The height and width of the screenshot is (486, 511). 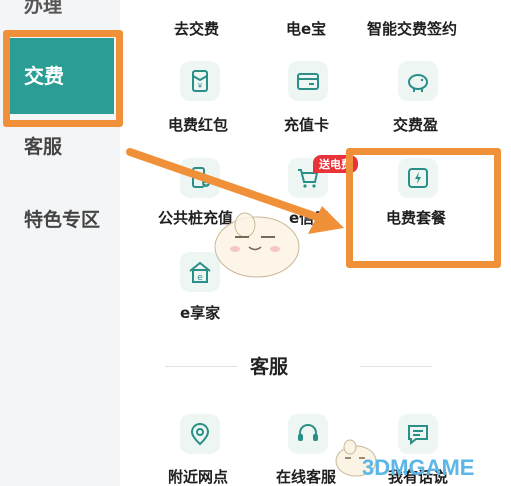 What do you see at coordinates (198, 124) in the screenshot?
I see `red-packet-label: 电费红包` at bounding box center [198, 124].